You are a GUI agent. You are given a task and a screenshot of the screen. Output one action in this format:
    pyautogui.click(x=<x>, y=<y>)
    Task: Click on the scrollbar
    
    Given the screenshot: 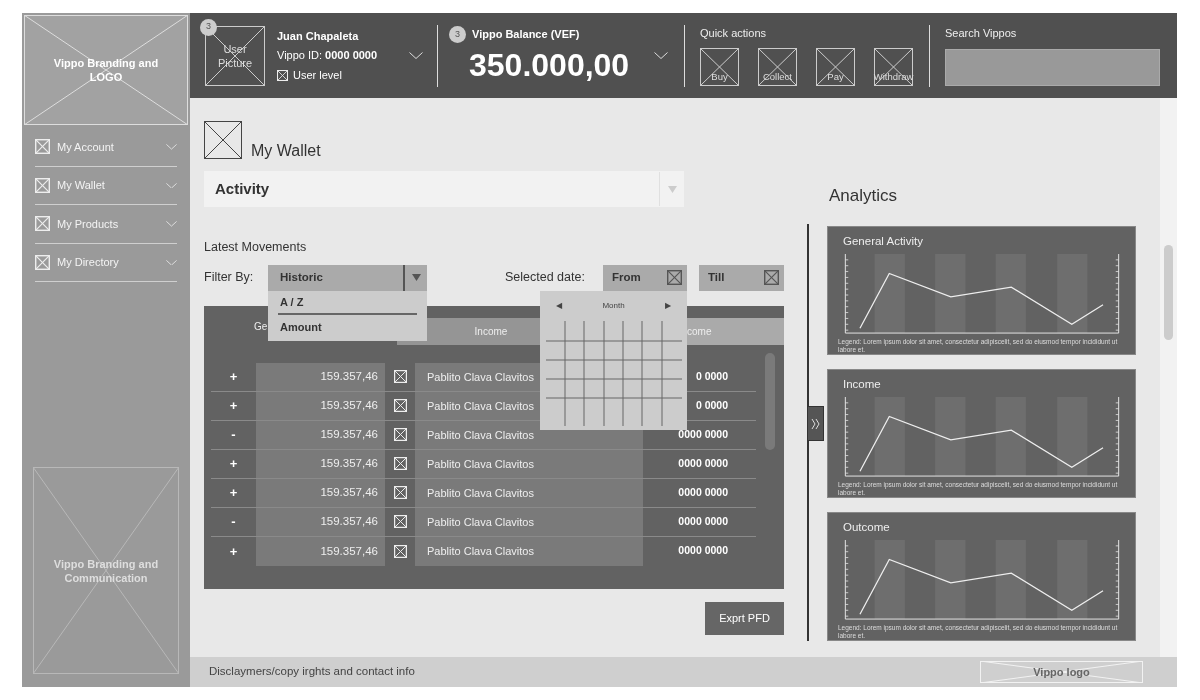 What is the action you would take?
    pyautogui.click(x=770, y=401)
    